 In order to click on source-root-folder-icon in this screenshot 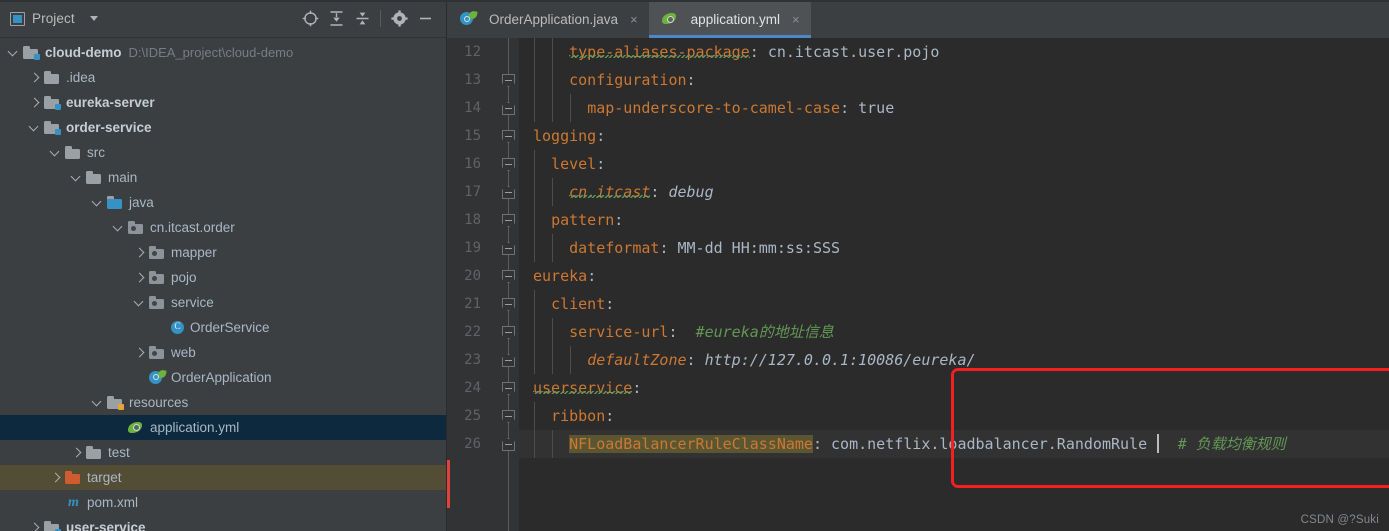, I will do `click(115, 203)`.